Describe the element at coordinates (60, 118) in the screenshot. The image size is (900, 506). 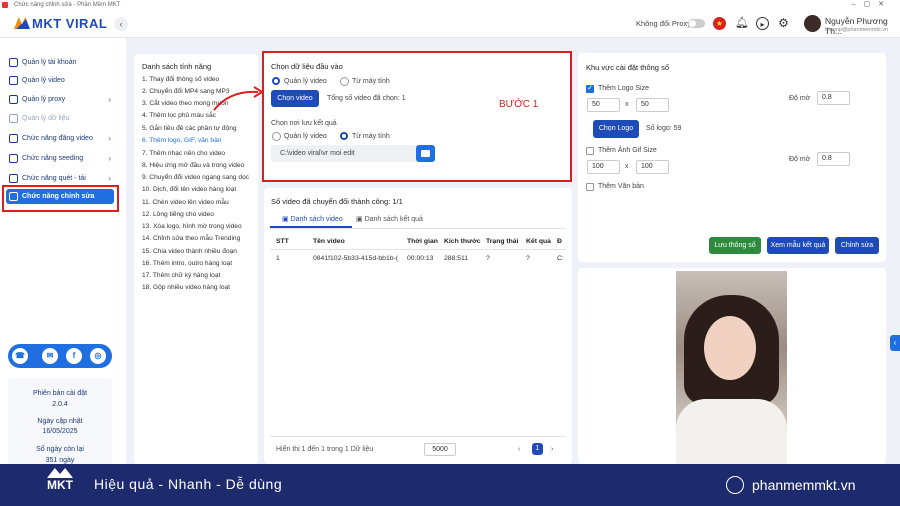
I see `sidebar-item-data: Quản lý dữ liệu` at that location.